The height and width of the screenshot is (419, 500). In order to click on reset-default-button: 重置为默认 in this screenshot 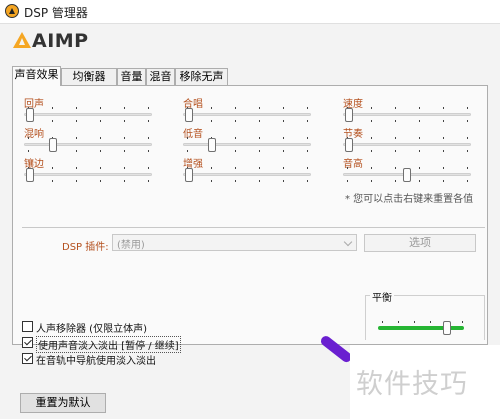, I will do `click(63, 403)`.